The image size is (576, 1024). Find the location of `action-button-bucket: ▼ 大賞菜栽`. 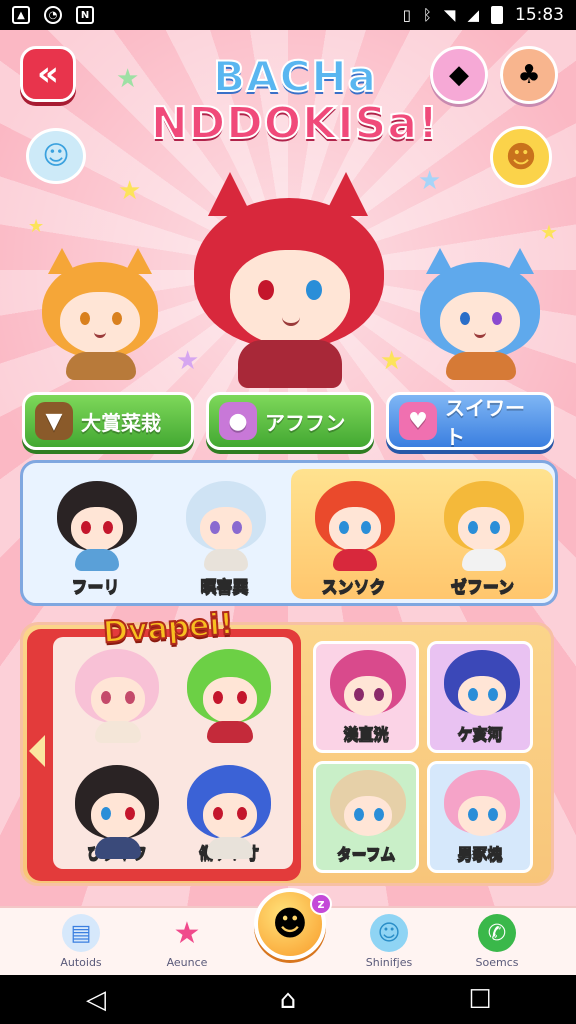

action-button-bucket: ▼ 大賞菜栽 is located at coordinates (108, 421).